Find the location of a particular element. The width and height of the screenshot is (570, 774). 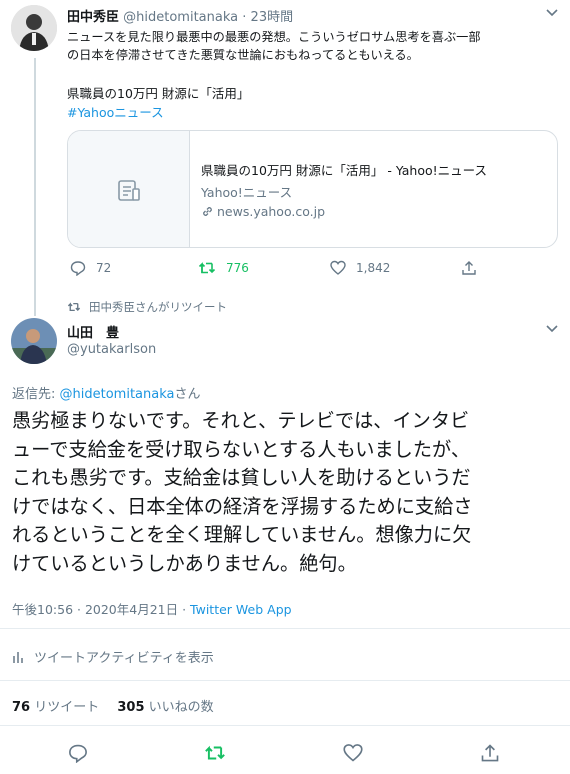

retweet-stat-label: リツイート is located at coordinates (67, 707).